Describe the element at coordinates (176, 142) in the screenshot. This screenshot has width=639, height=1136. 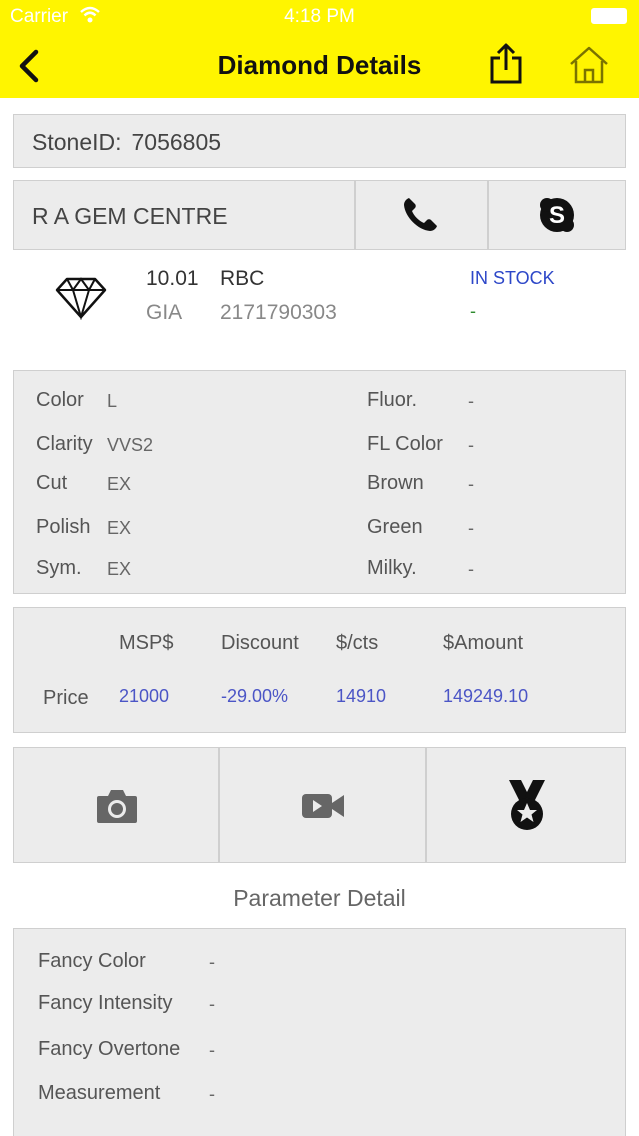
I see `stone-id-value: 7056805` at that location.